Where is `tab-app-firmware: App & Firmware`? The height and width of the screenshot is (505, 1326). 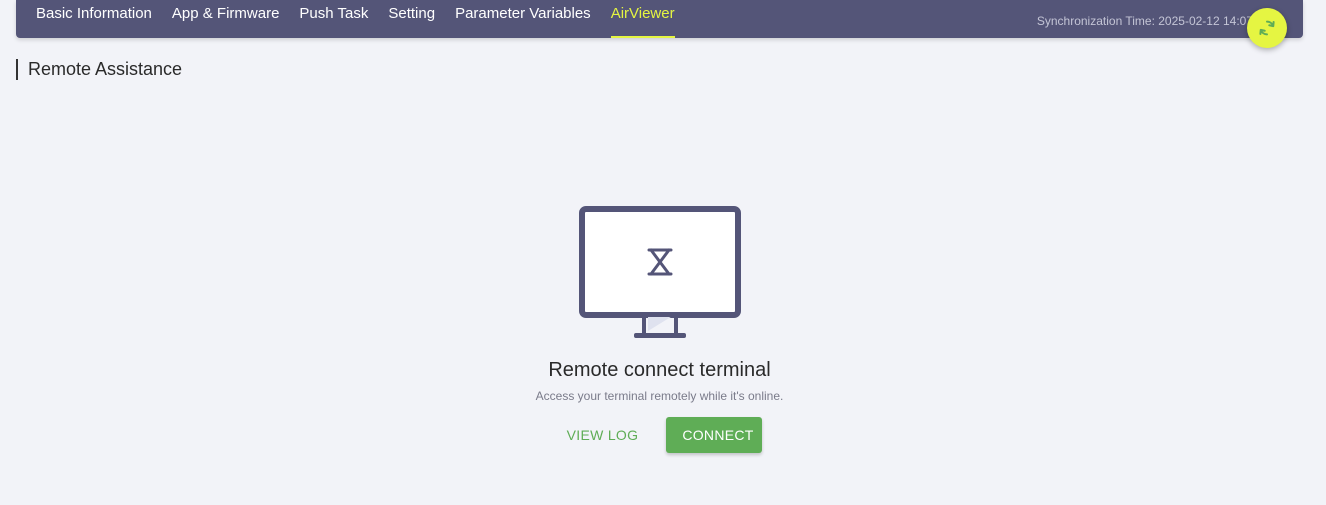
tab-app-firmware: App & Firmware is located at coordinates (226, 19).